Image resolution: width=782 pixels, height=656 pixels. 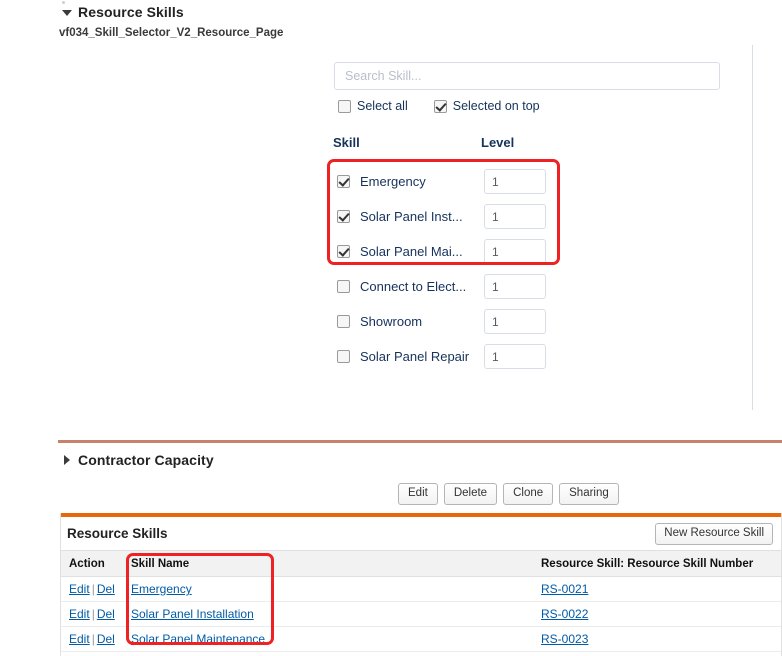 I want to click on resource-skills-section-header: Resource Skills, so click(x=123, y=12).